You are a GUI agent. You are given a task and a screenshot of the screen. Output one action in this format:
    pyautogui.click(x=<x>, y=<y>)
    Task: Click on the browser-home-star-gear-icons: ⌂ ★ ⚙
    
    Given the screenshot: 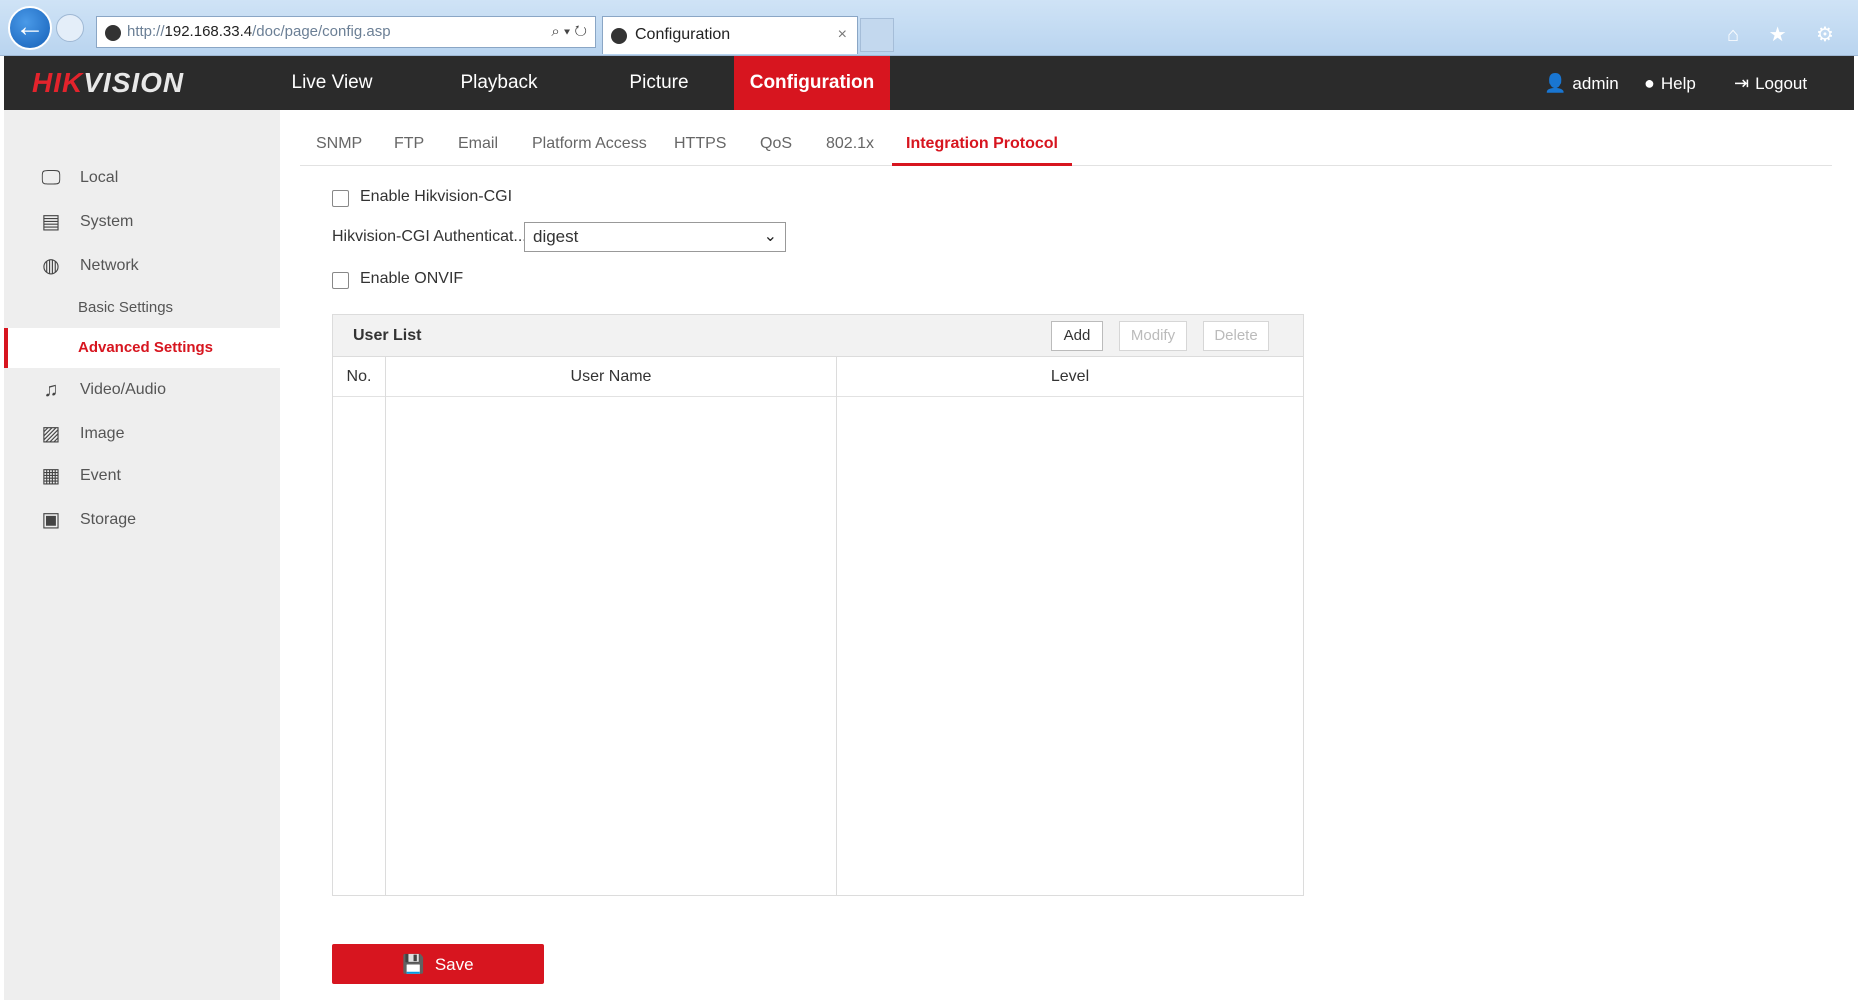 What is the action you would take?
    pyautogui.click(x=1786, y=34)
    